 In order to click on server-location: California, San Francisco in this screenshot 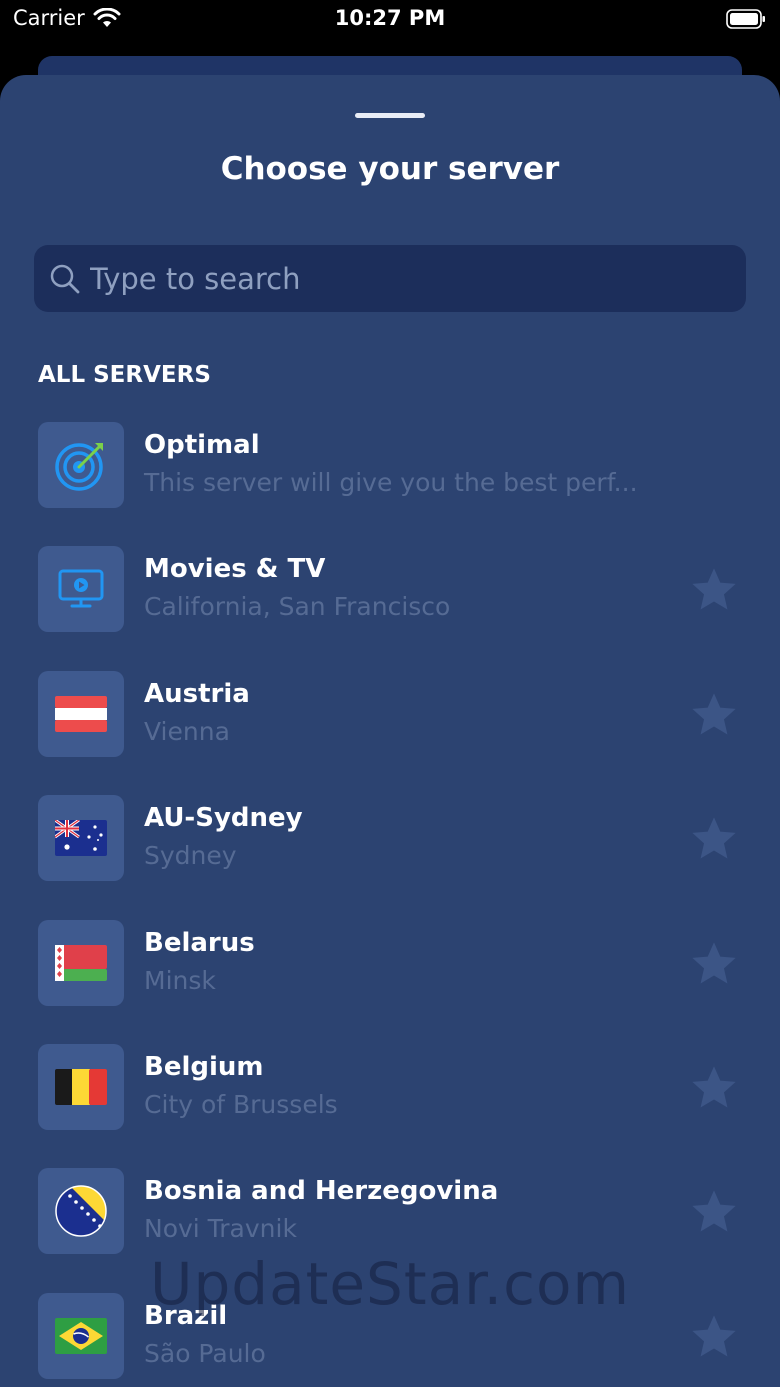, I will do `click(297, 606)`.